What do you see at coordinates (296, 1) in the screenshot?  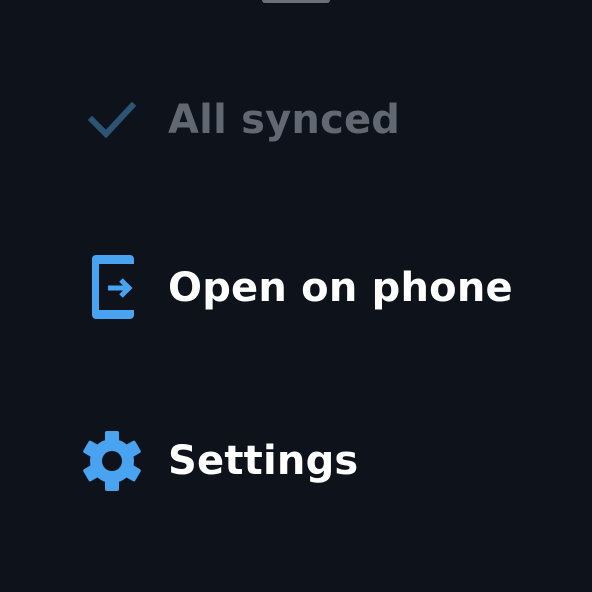 I see `scroll-indicator` at bounding box center [296, 1].